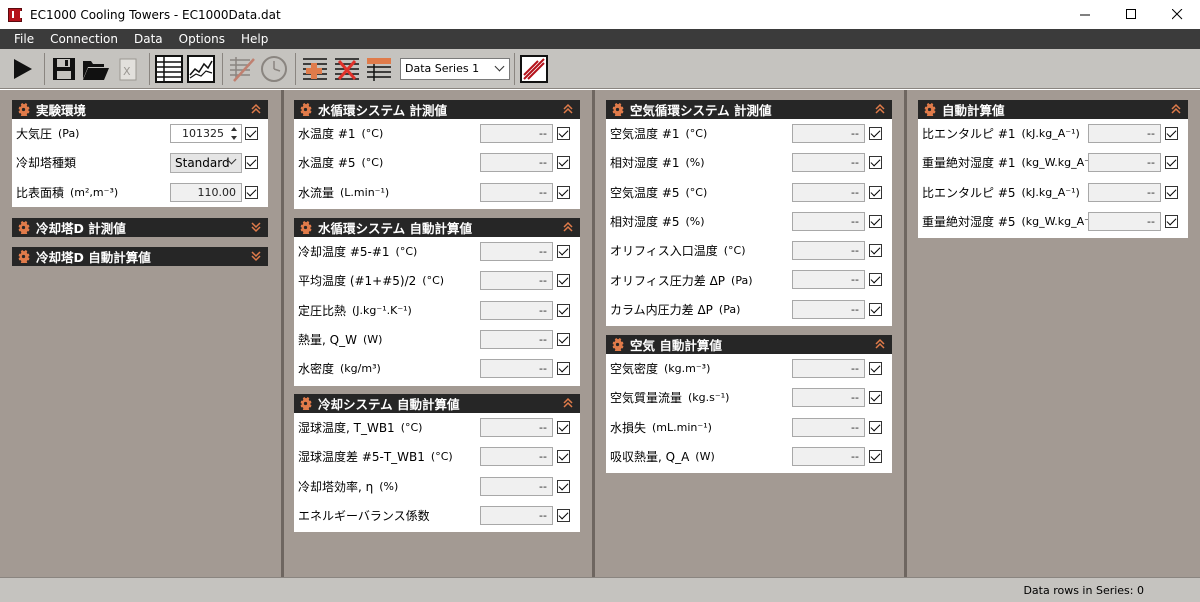  What do you see at coordinates (206, 192) in the screenshot?
I see `surface-area-field: 110.00` at bounding box center [206, 192].